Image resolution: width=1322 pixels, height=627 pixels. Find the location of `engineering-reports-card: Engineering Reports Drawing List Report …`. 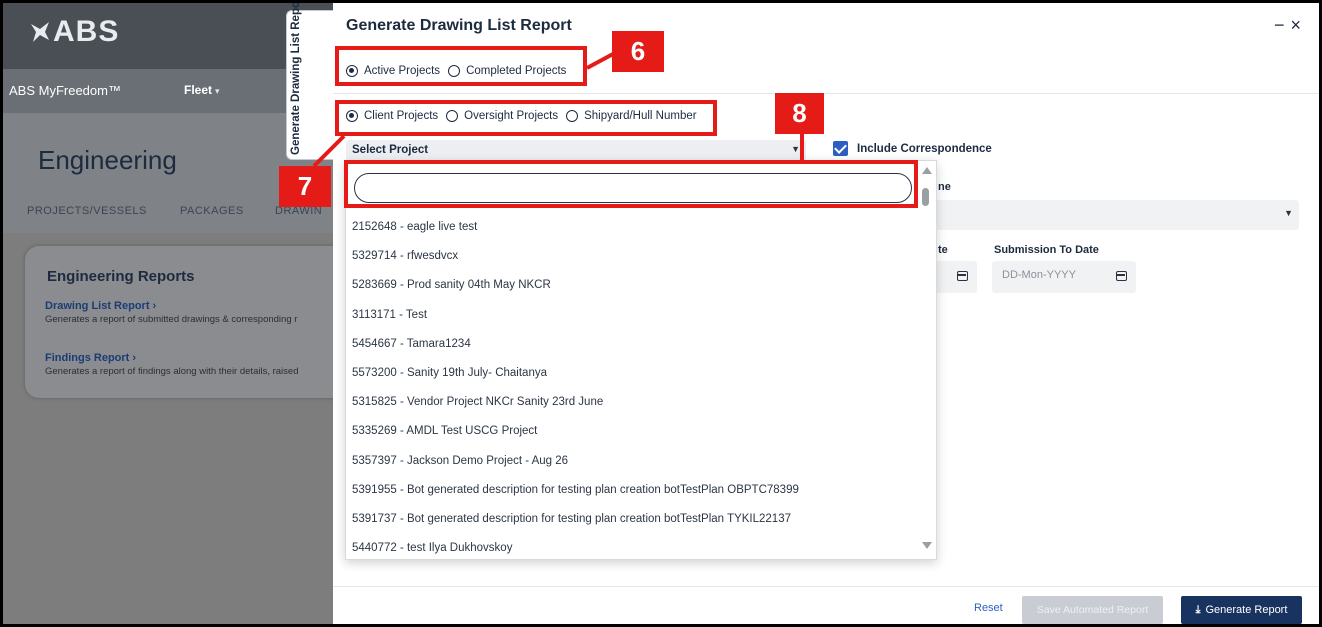

engineering-reports-card: Engineering Reports Drawing List Report … is located at coordinates (179, 322).